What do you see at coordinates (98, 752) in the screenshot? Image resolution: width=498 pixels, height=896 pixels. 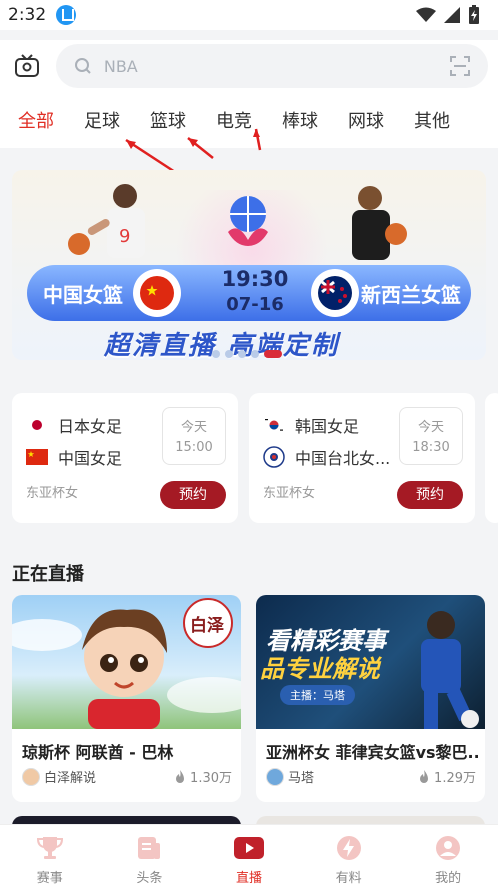 I see `live-title: 琼斯杯 阿联酋 - 巴林` at bounding box center [98, 752].